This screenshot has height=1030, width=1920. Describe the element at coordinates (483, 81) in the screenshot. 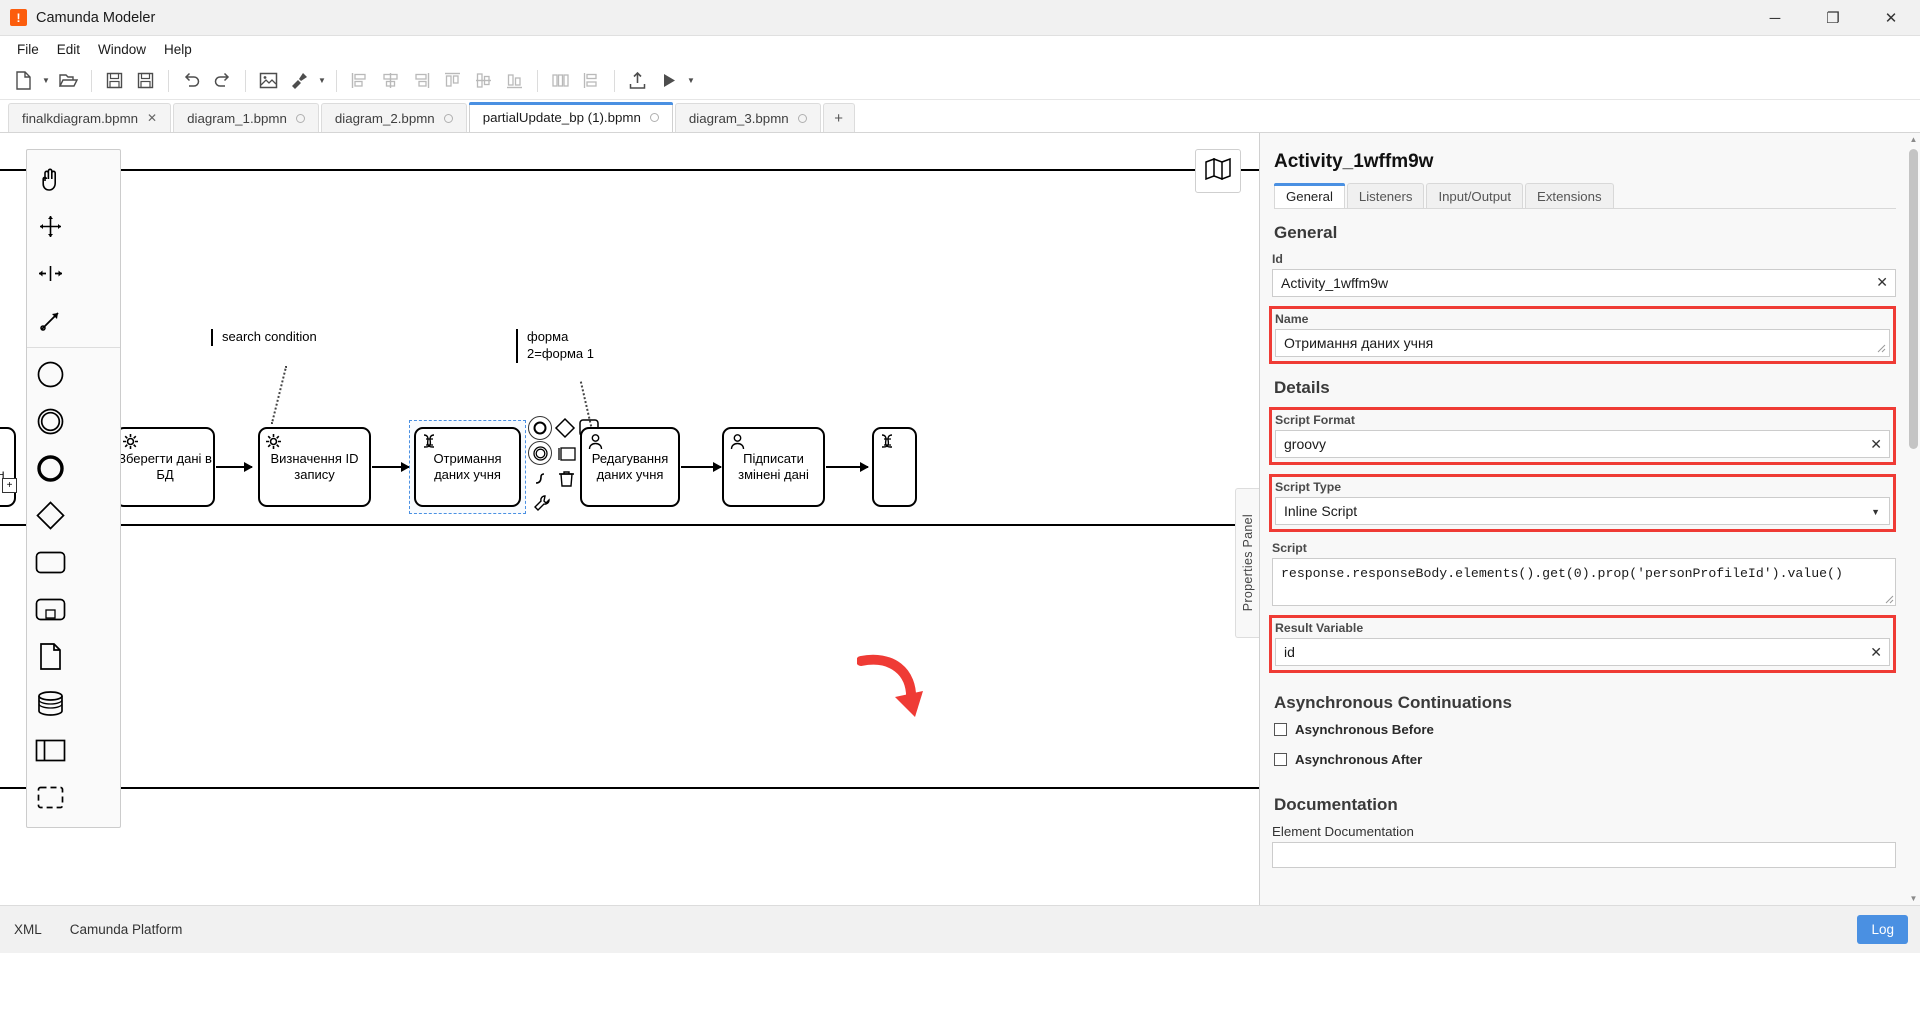

I see `align-middle-icon` at that location.